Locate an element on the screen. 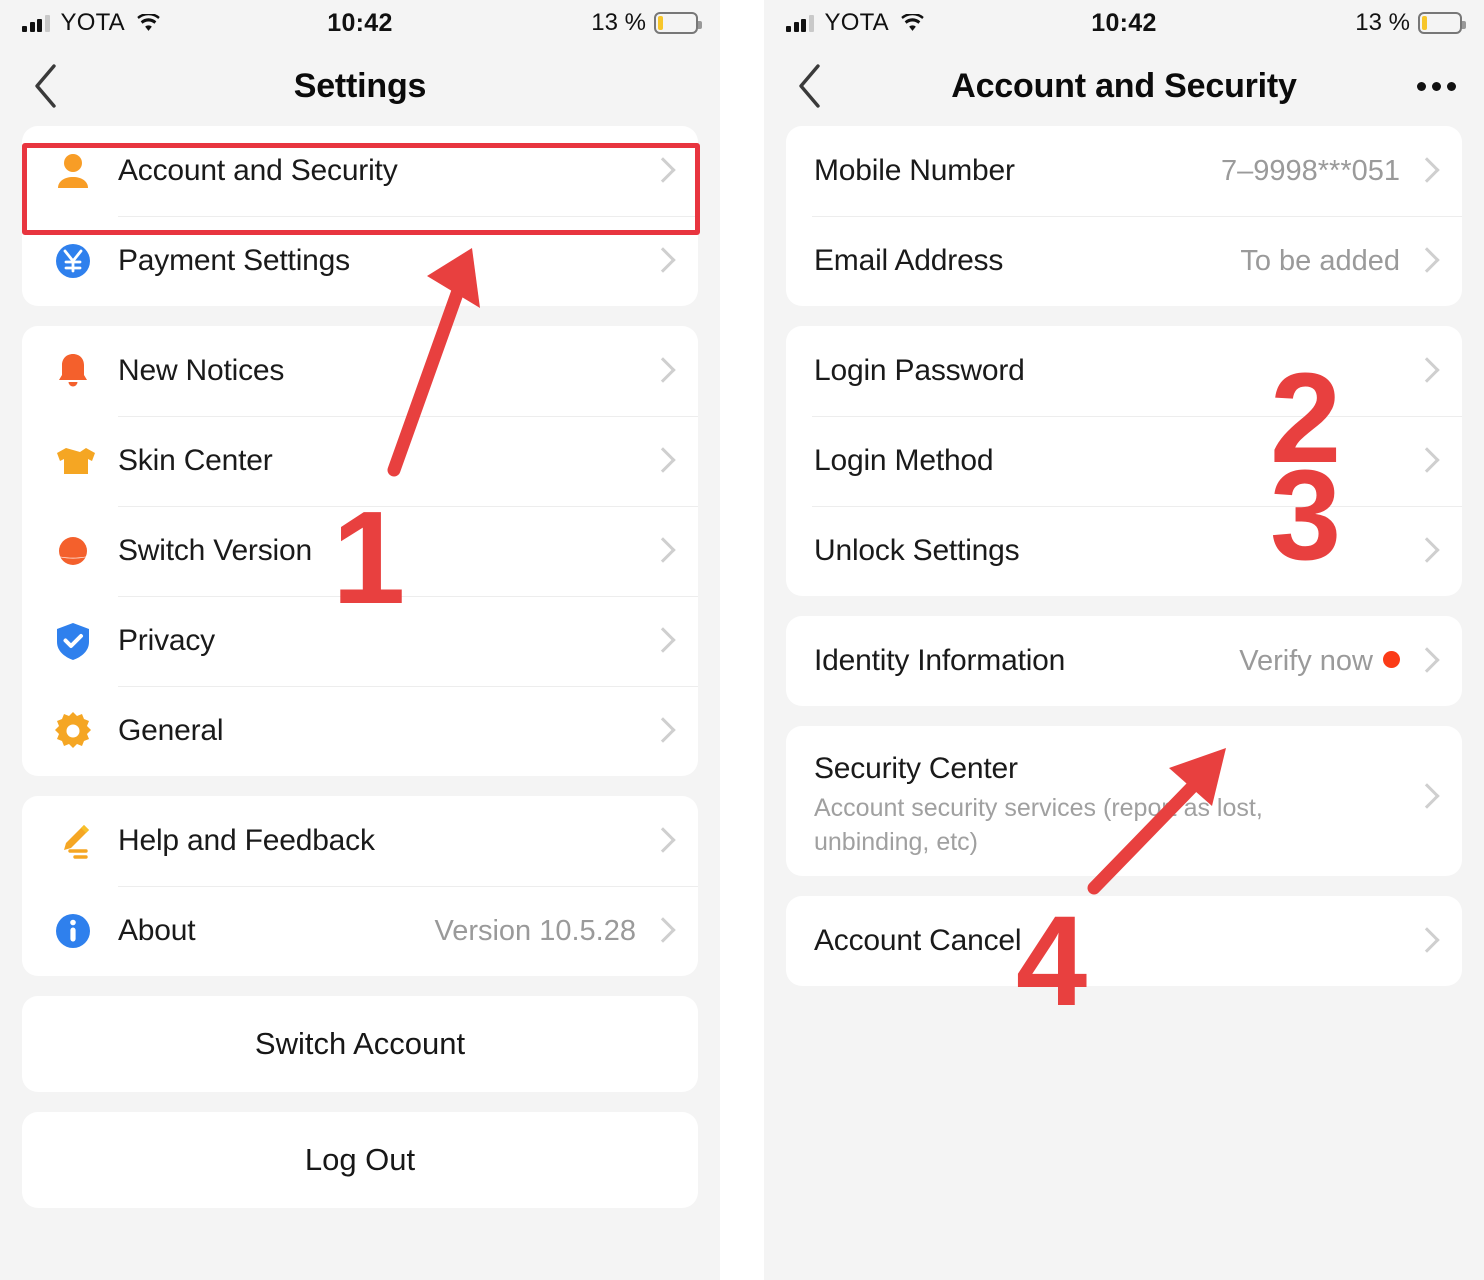 The image size is (1484, 1280). planet-icon is located at coordinates (73, 551).